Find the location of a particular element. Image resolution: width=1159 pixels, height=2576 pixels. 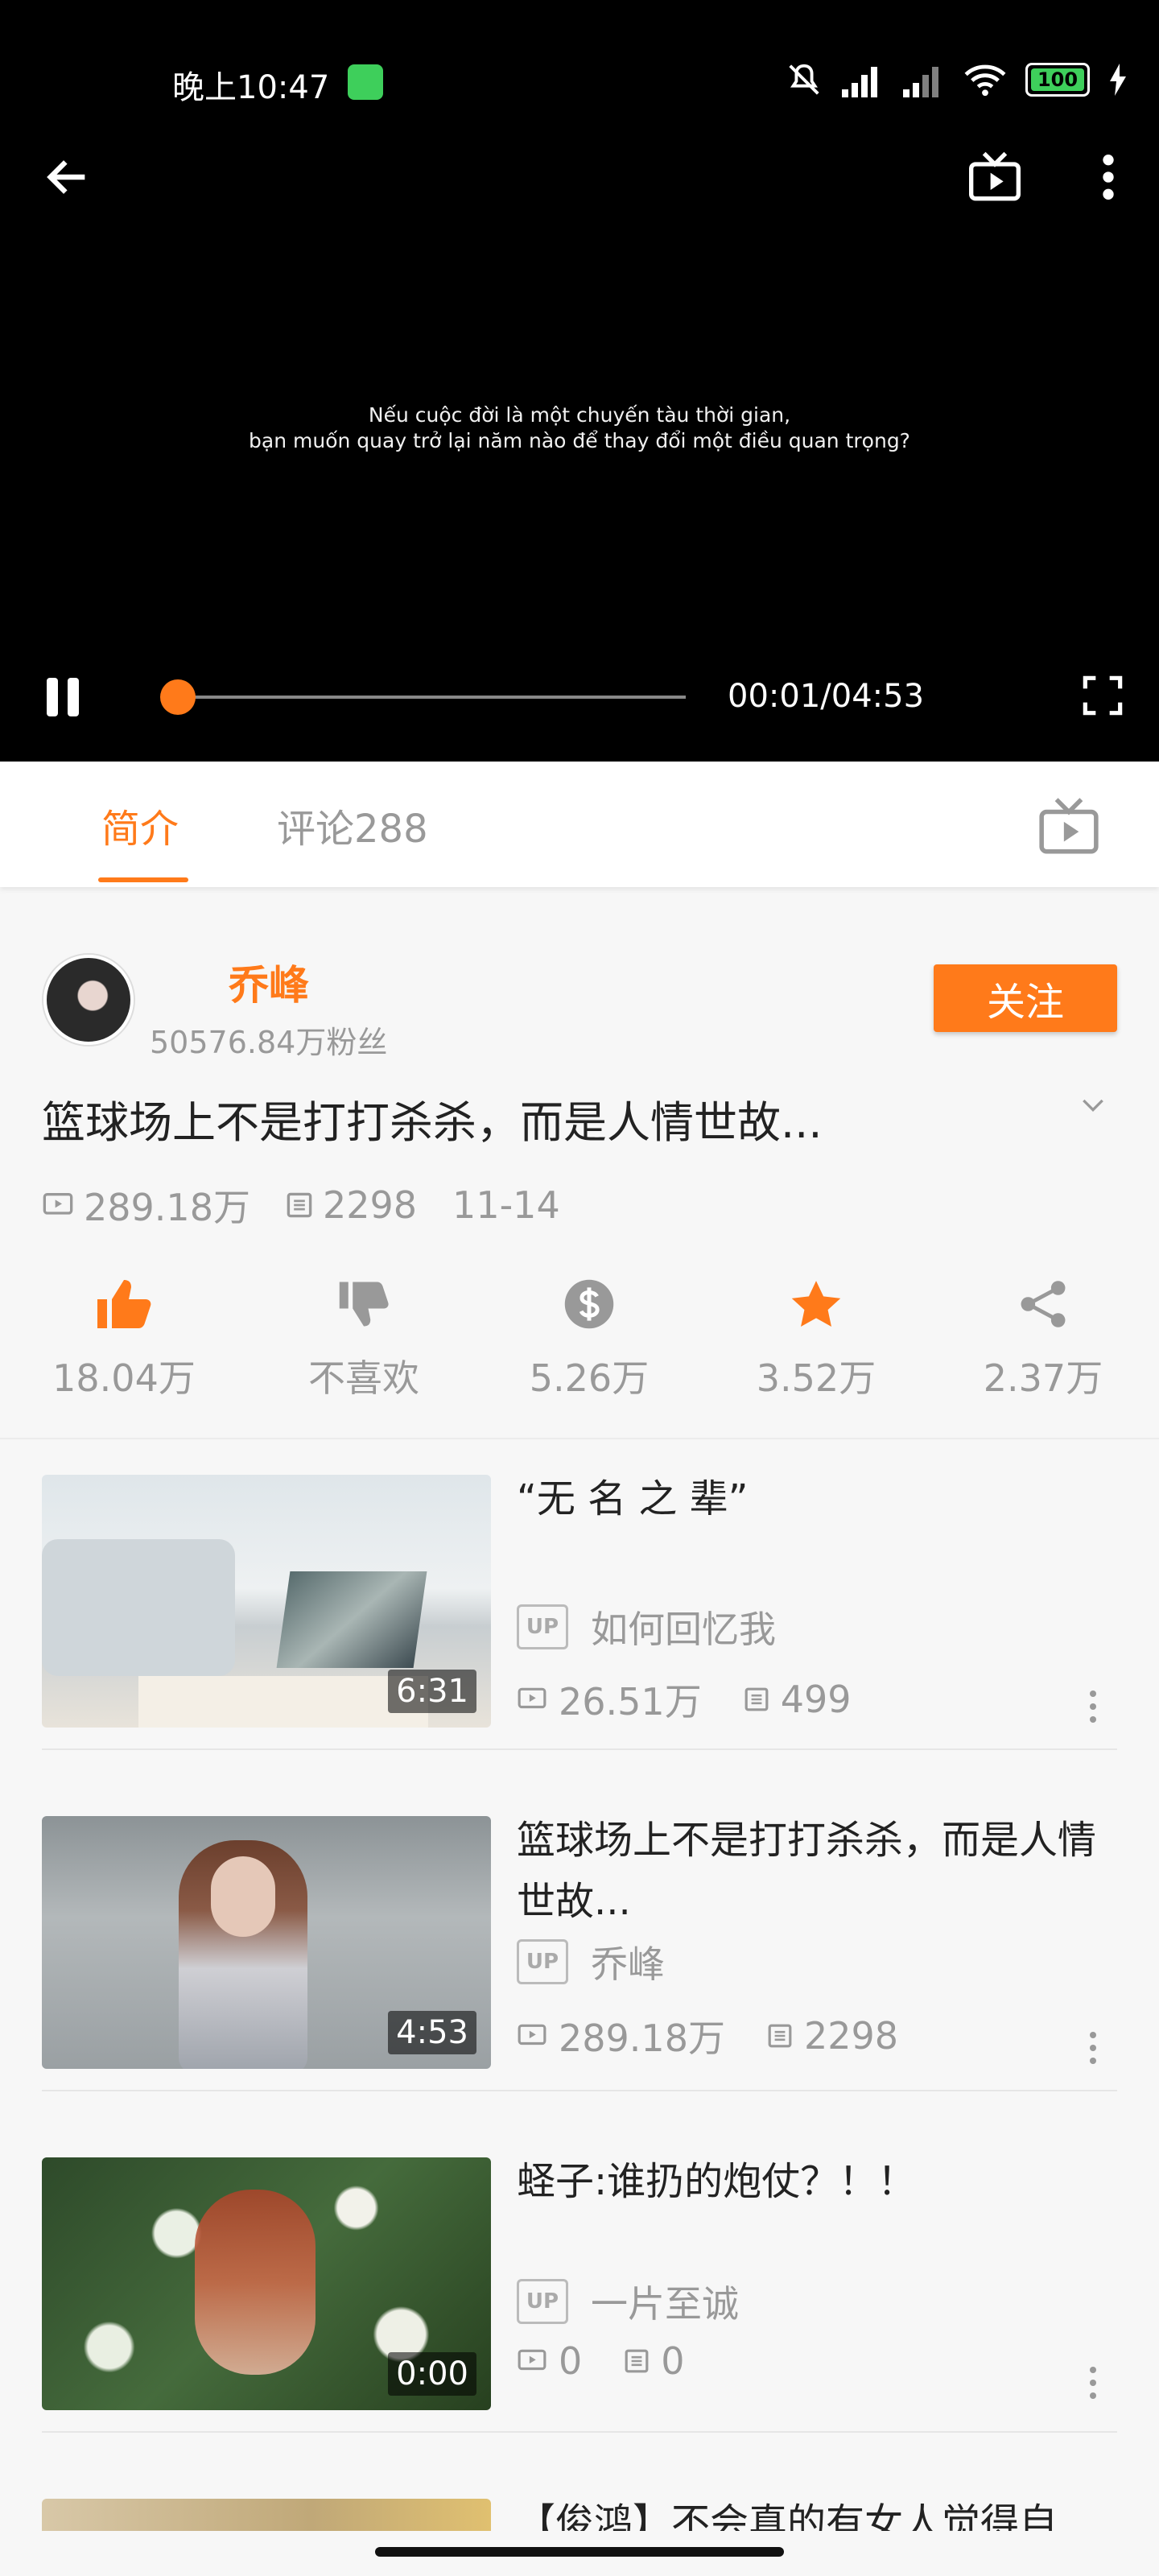

video-duration: 6:31 is located at coordinates (432, 1691).